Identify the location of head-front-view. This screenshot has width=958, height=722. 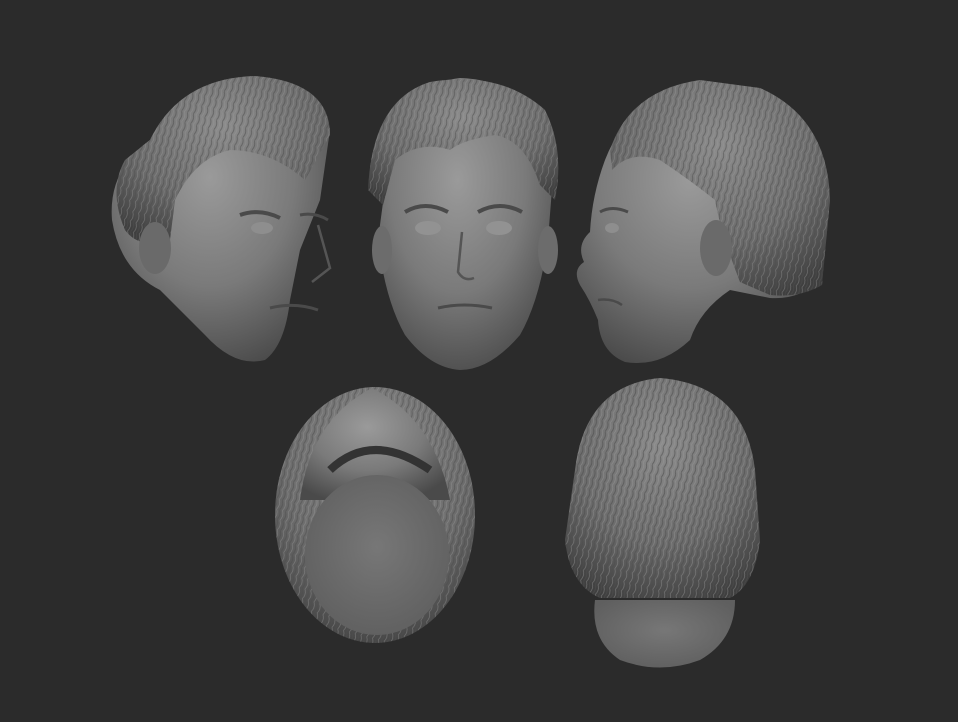
(463, 224).